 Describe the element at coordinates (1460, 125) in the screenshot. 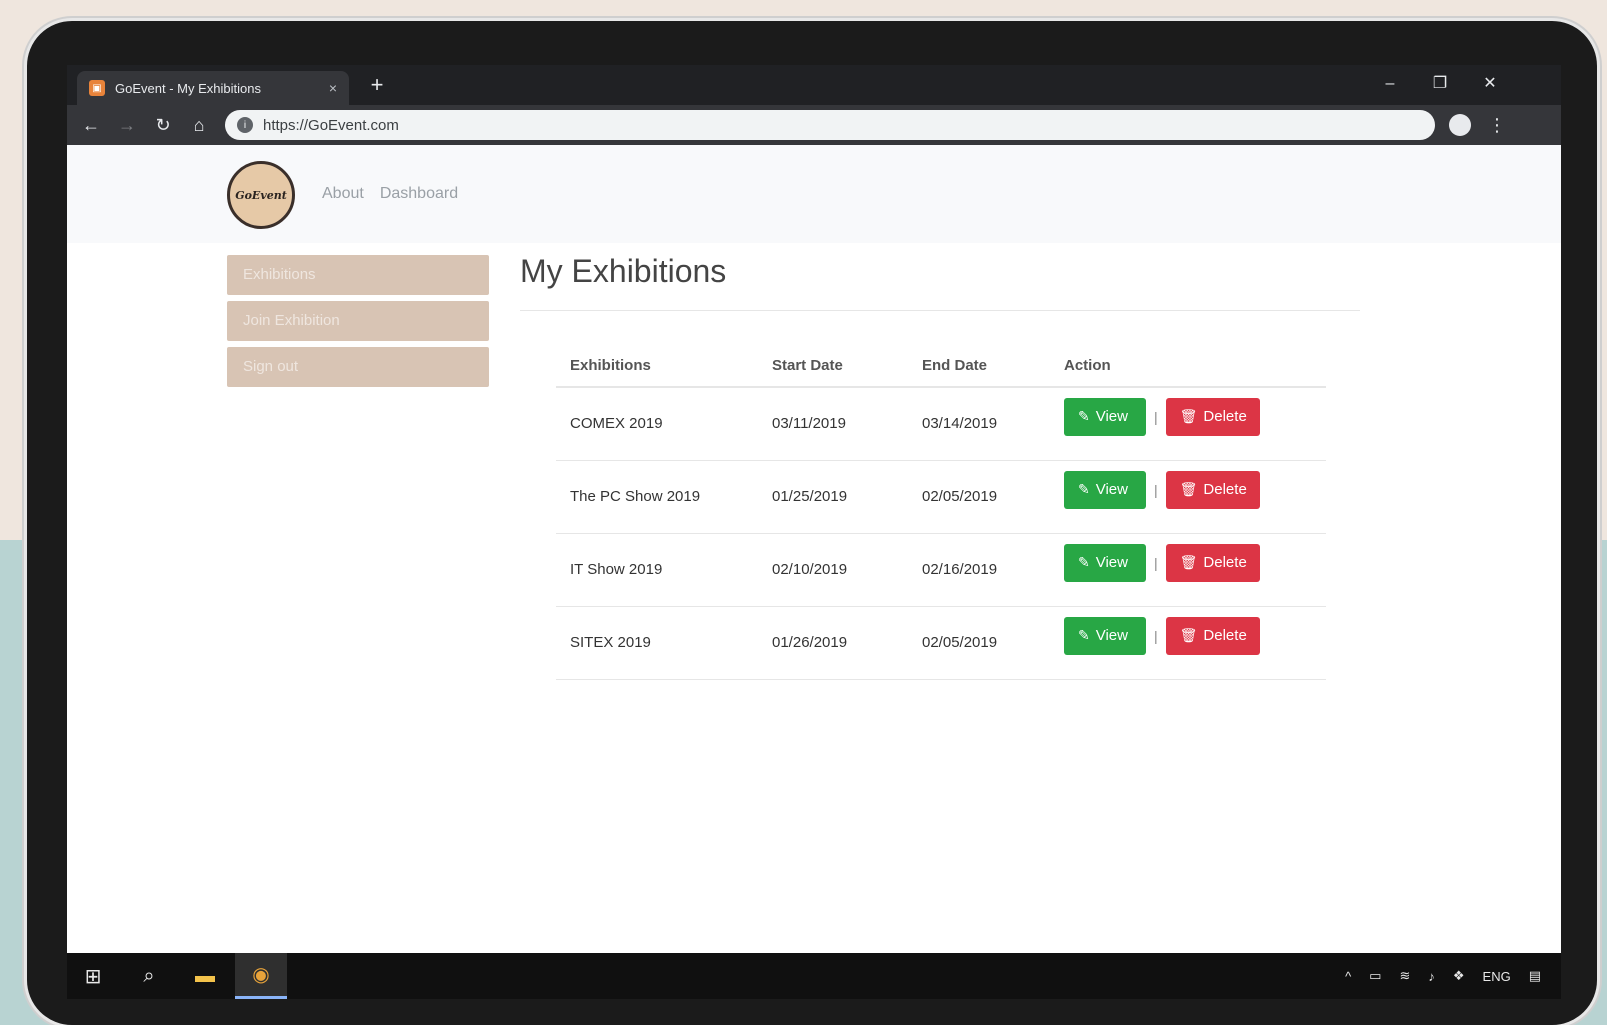

I see `profile-avatar` at that location.